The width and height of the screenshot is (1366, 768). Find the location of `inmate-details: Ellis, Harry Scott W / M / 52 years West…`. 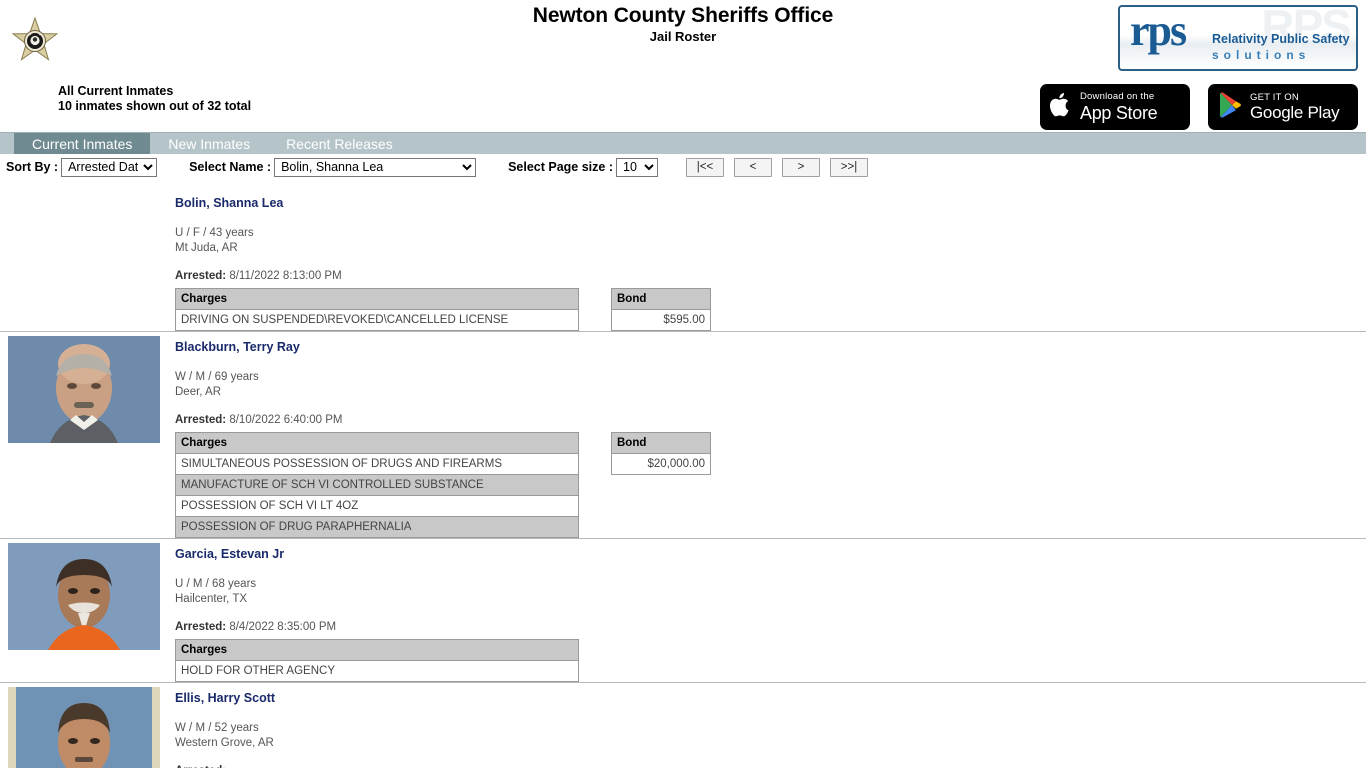

inmate-details: Ellis, Harry Scott W / M / 52 years West… is located at coordinates (770, 725).